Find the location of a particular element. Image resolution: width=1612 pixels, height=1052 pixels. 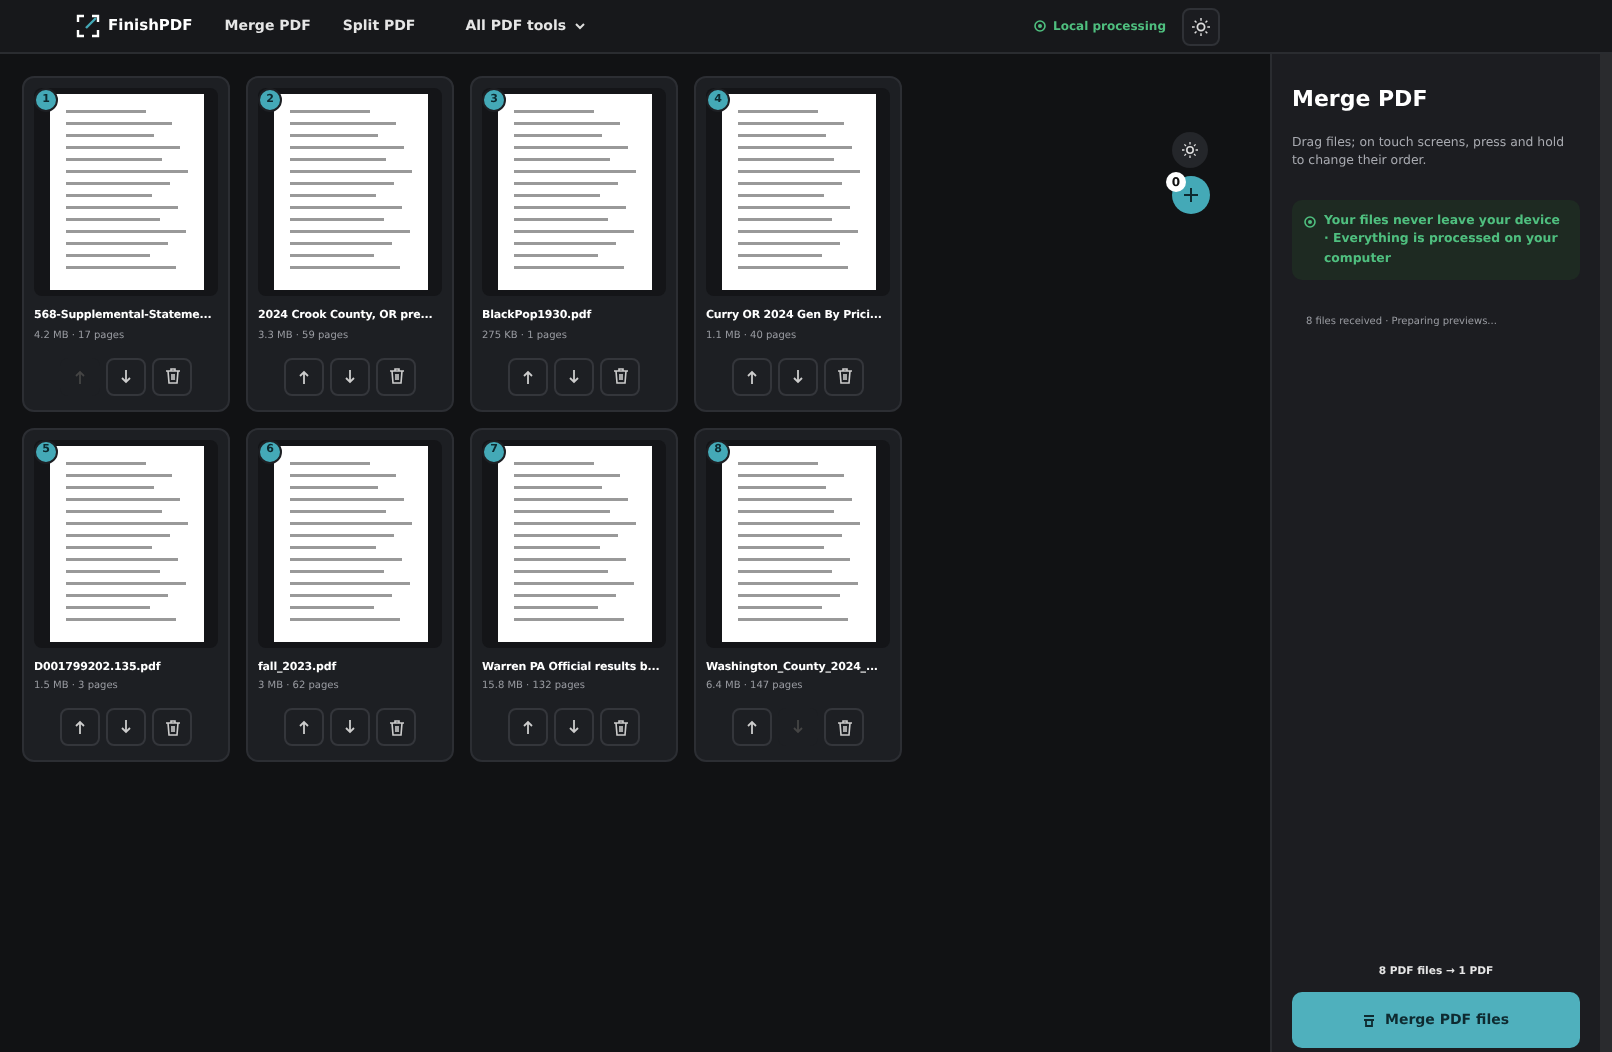

merge-icon is located at coordinates (1369, 1020).